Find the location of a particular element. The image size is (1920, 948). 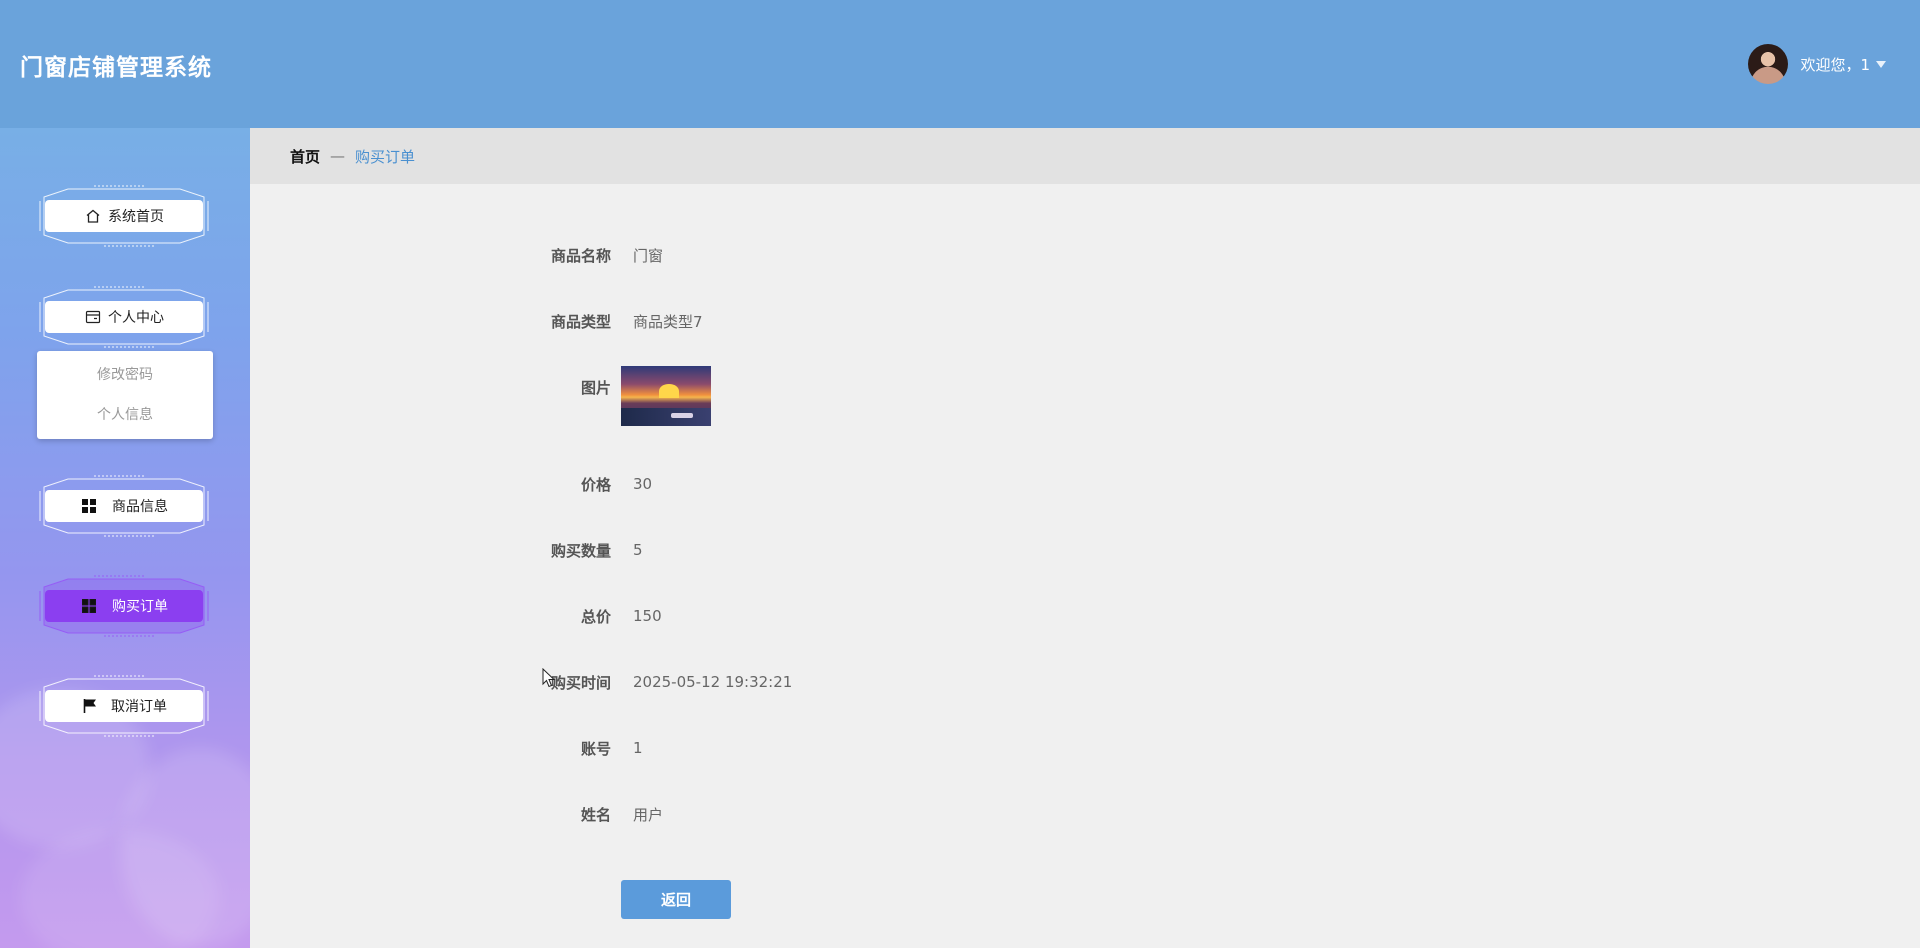

field-value: 2025-05-12 19:32:21 is located at coordinates (713, 682).